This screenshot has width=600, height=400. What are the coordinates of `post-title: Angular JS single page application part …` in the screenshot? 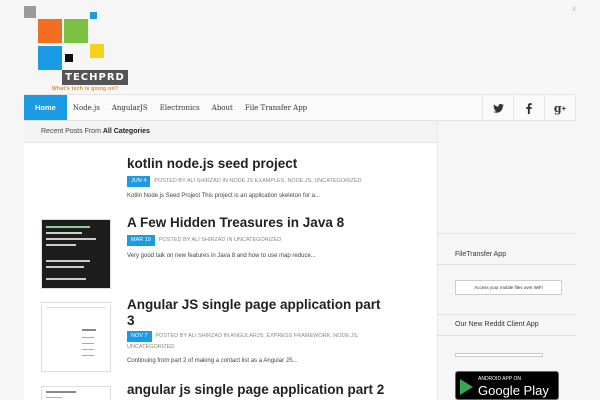 It's located at (254, 313).